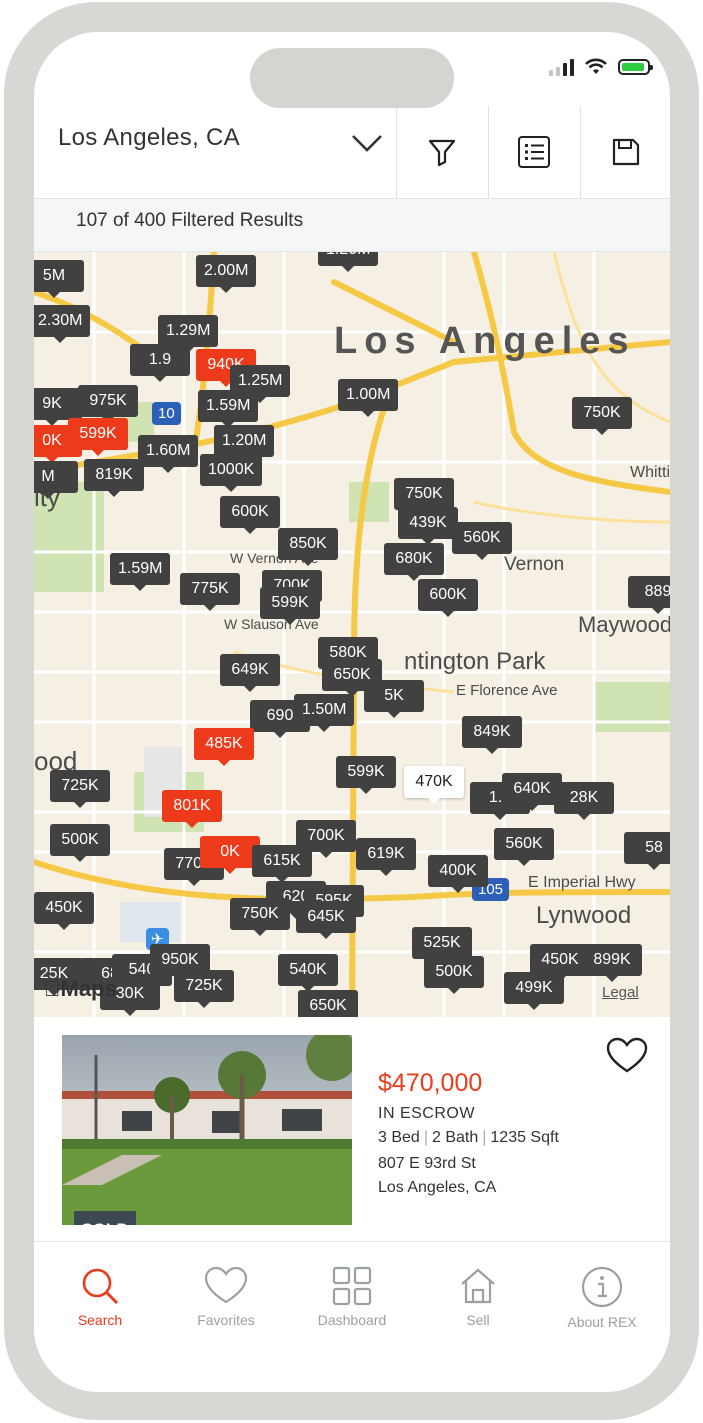 The height and width of the screenshot is (1423, 703). Describe the element at coordinates (108, 404) in the screenshot. I see `price-pin: 975K` at that location.